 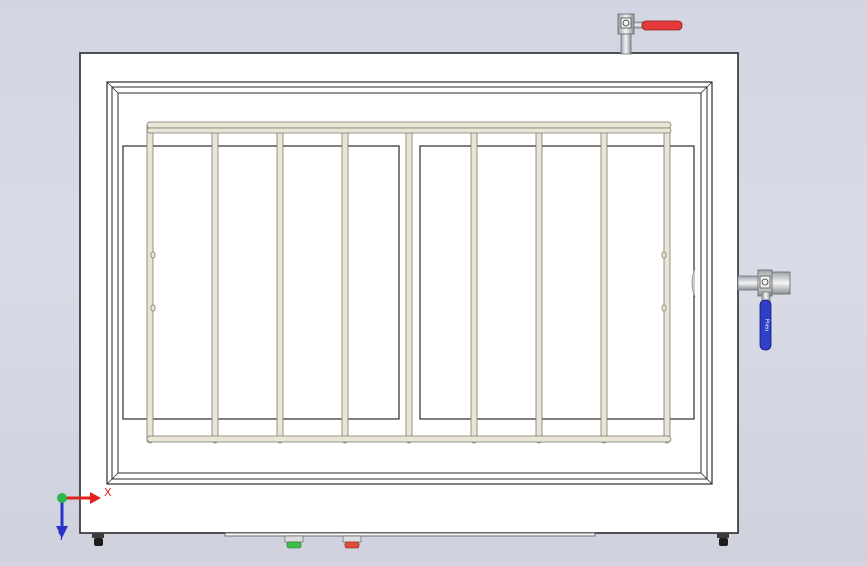 What do you see at coordinates (352, 542) in the screenshot?
I see `indicator-lamp-red` at bounding box center [352, 542].